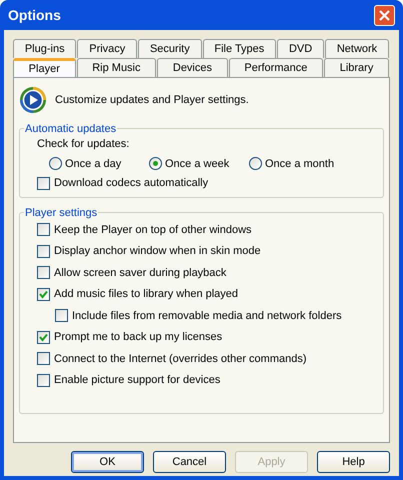 Image resolution: width=403 pixels, height=480 pixels. I want to click on tab: File Types, so click(239, 48).